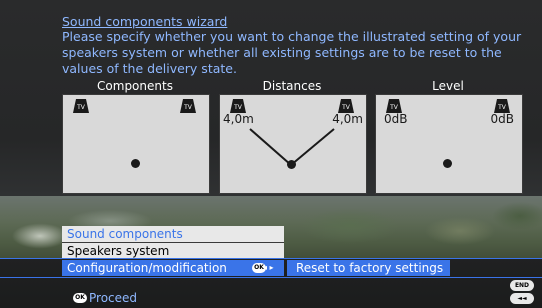 This screenshot has width=542, height=308. I want to click on end-key: END, so click(522, 285).